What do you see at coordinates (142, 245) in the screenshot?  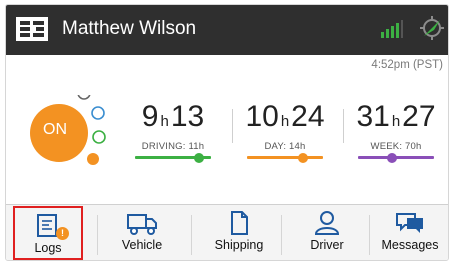 I see `nav-vehicle-label: Vehicle` at bounding box center [142, 245].